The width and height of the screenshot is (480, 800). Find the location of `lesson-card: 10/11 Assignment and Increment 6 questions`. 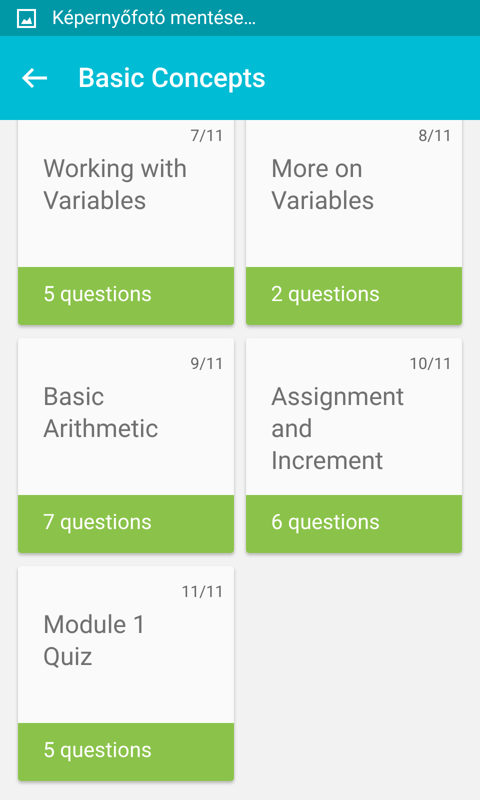

lesson-card: 10/11 Assignment and Increment 6 questions is located at coordinates (354, 445).